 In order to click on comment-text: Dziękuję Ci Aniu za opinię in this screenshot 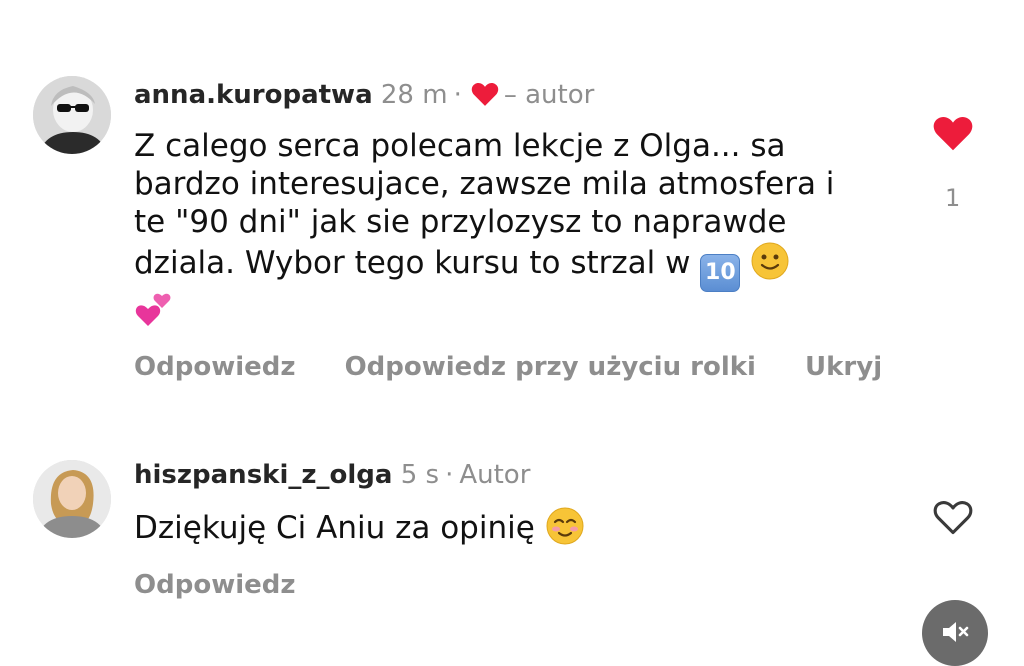, I will do `click(494, 526)`.